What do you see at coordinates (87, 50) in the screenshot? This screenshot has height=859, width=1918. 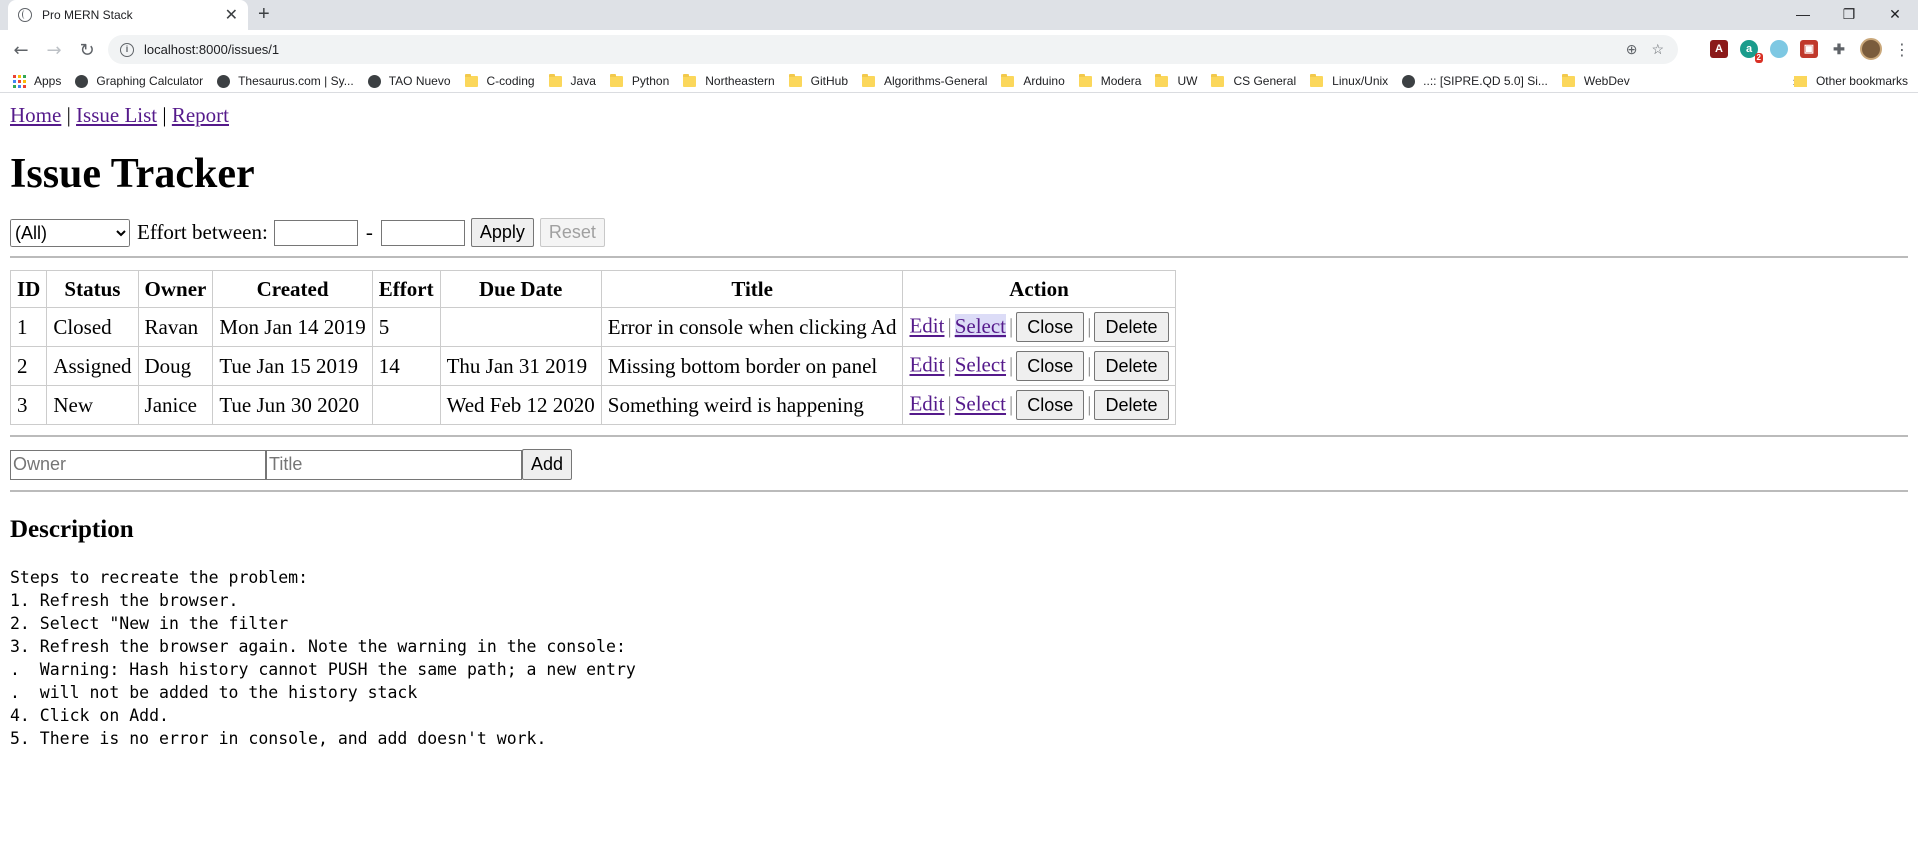 I see `reload-icon: ↻` at bounding box center [87, 50].